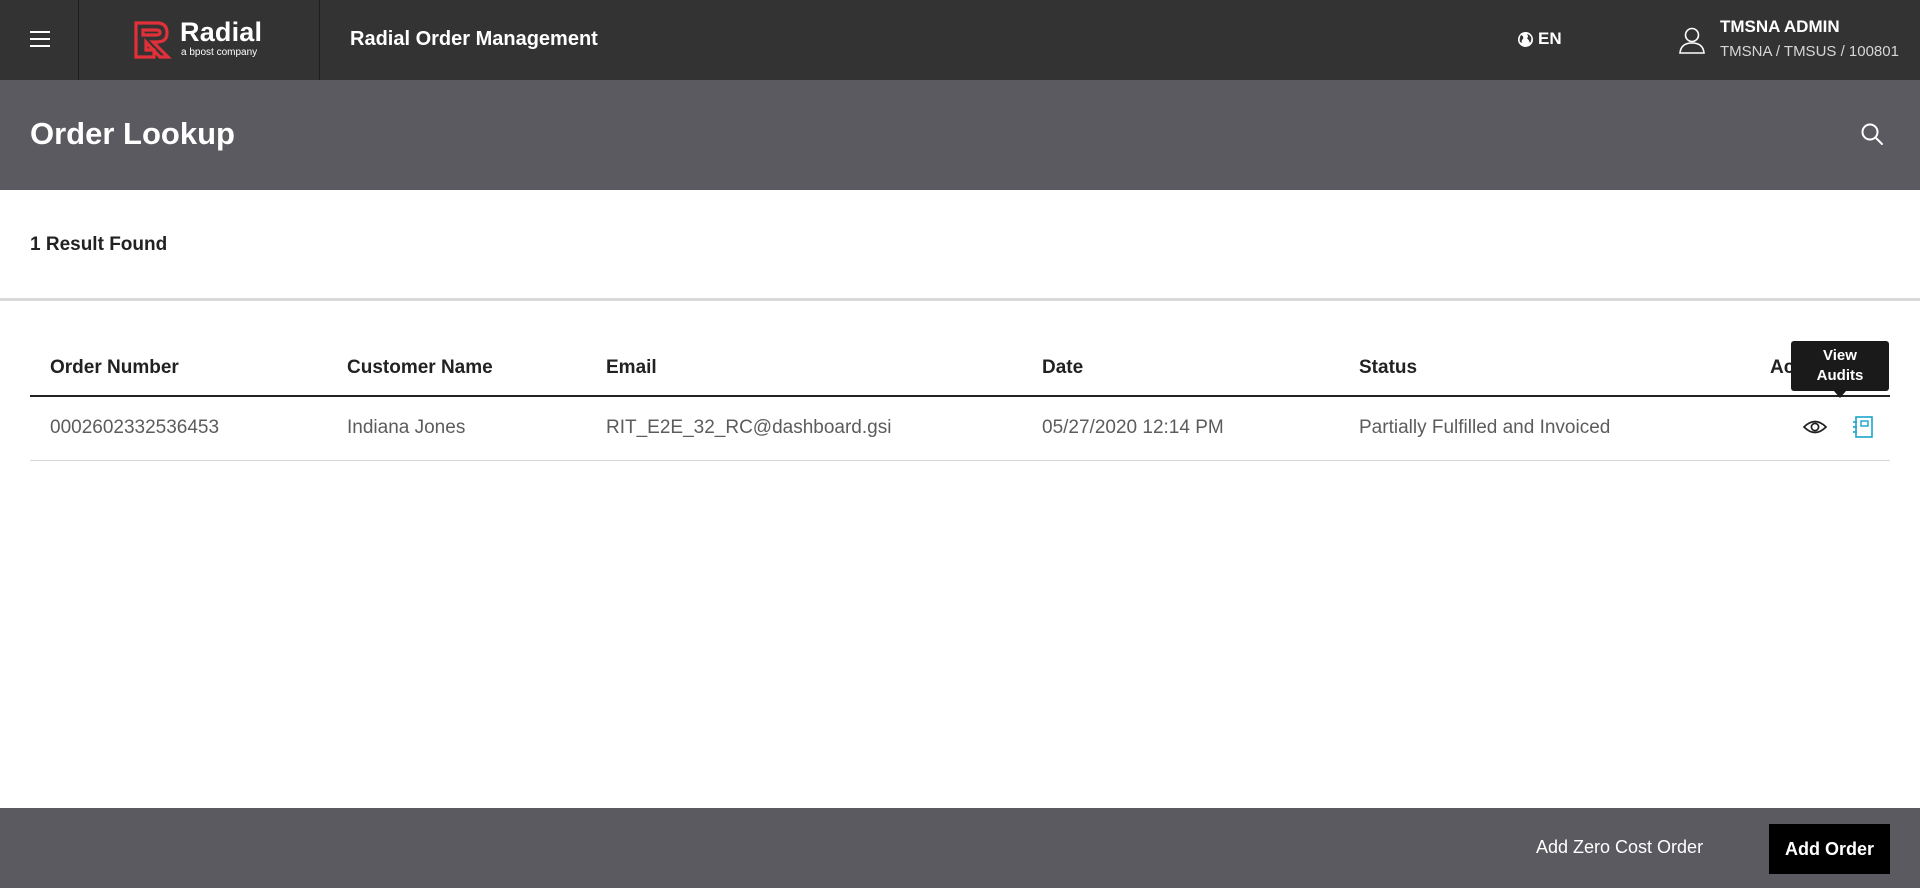 Image resolution: width=1920 pixels, height=888 pixels. Describe the element at coordinates (1840, 355) in the screenshot. I see `tooltip-line-1: View` at that location.